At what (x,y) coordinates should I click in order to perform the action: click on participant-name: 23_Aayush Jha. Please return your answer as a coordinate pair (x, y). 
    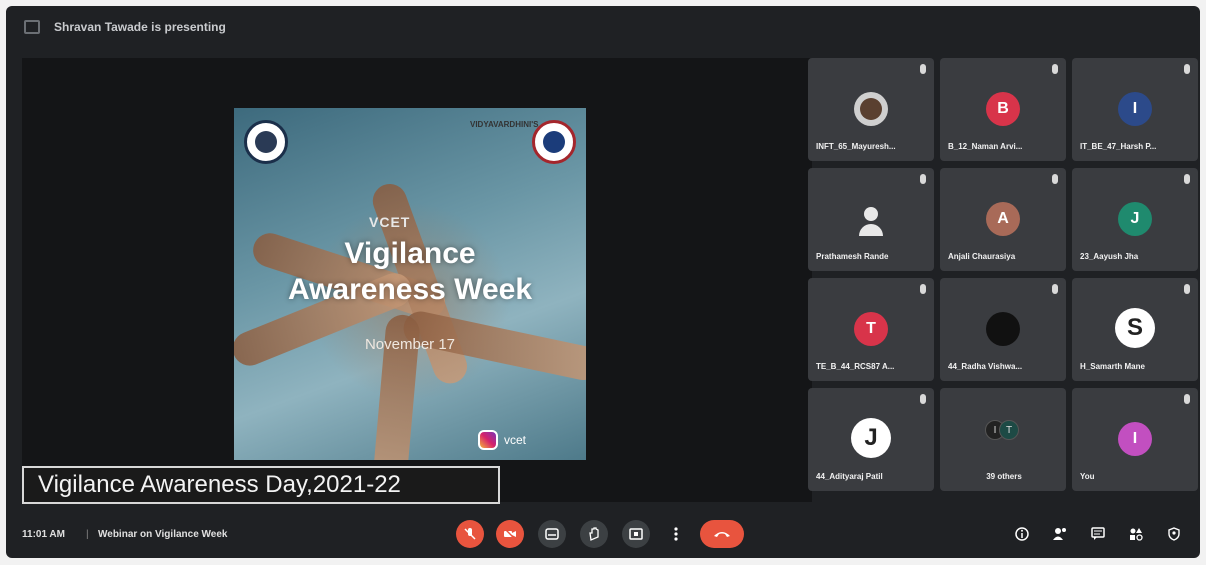
    Looking at the image, I should click on (1109, 256).